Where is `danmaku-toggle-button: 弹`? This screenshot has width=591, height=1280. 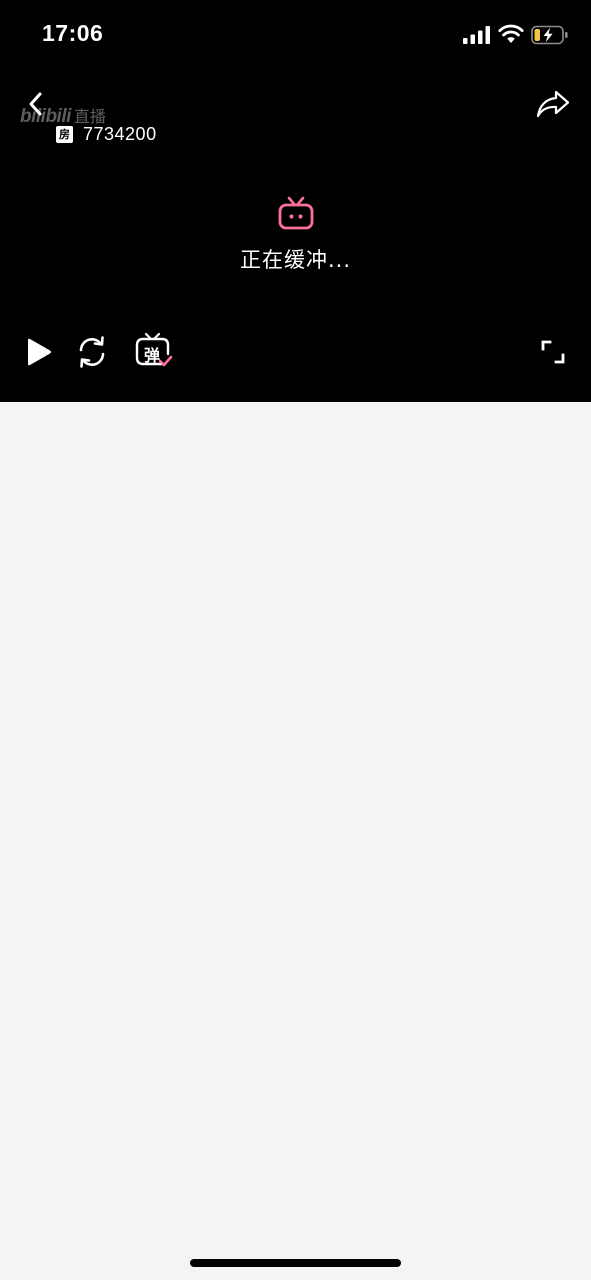
danmaku-toggle-button: 弹 is located at coordinates (154, 351).